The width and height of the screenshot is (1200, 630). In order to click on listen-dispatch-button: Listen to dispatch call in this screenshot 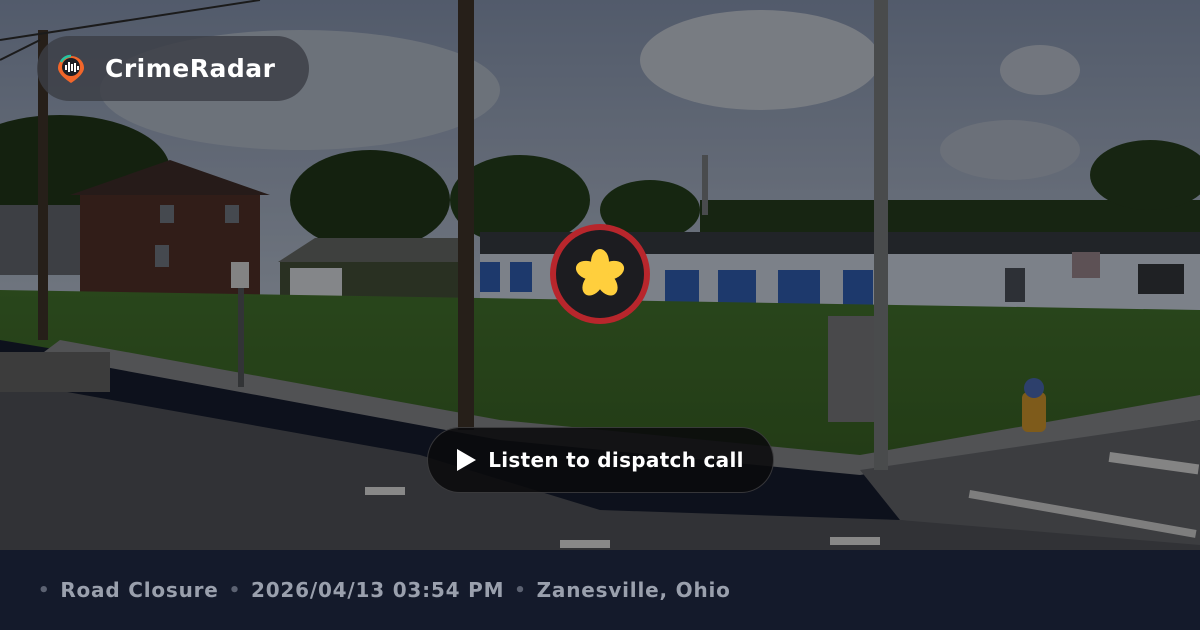, I will do `click(600, 460)`.